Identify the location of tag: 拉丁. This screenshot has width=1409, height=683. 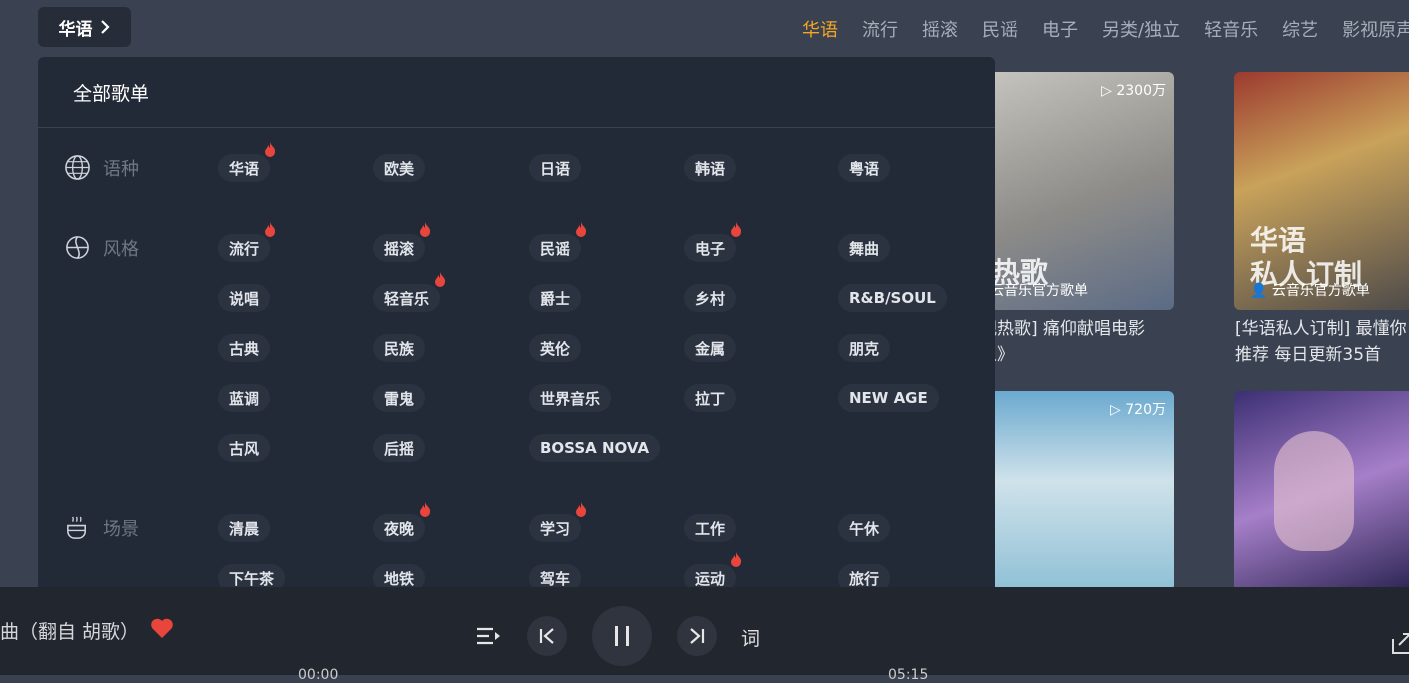
(710, 398).